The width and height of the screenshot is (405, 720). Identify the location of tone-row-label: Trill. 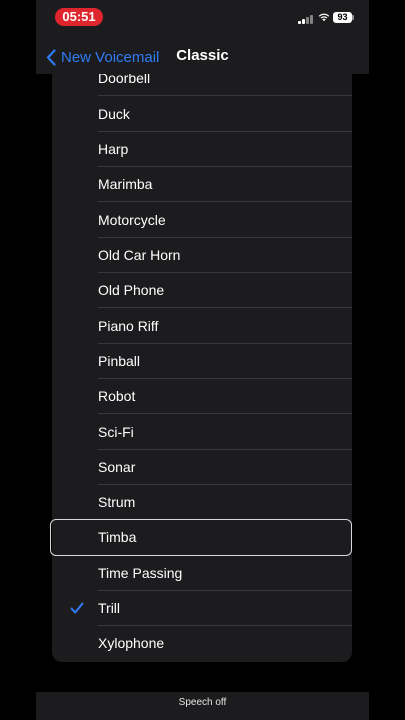
(109, 608).